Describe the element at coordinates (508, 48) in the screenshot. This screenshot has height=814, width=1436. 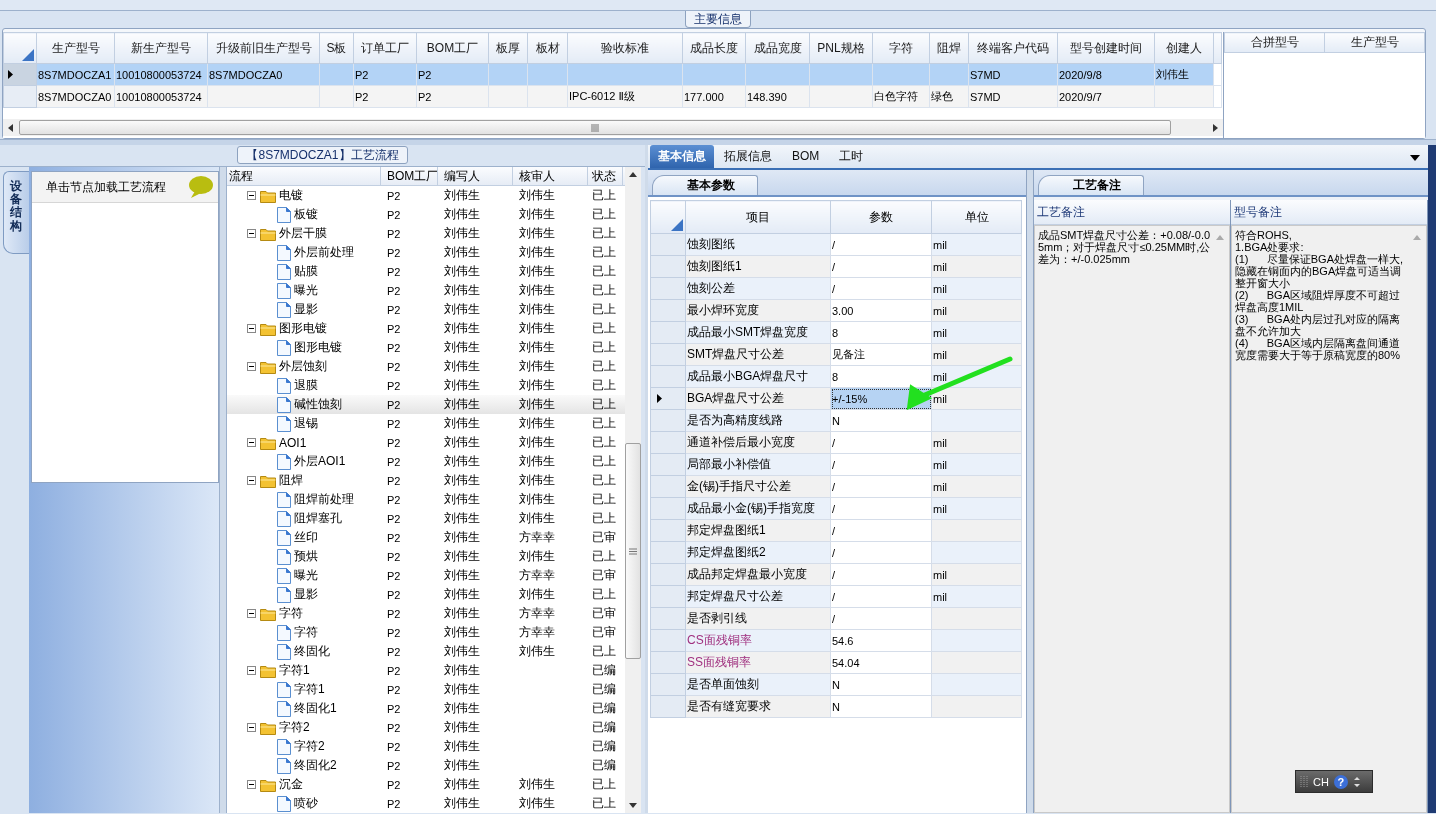
I see `column-header: 板厚` at that location.